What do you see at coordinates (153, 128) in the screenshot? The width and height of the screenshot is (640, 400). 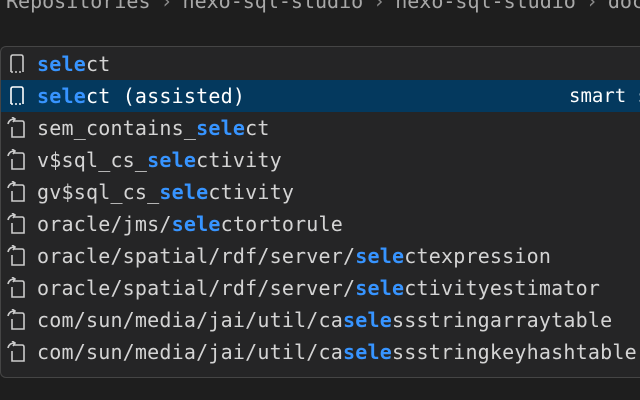 I see `suggestion-label: sem_contains_select` at bounding box center [153, 128].